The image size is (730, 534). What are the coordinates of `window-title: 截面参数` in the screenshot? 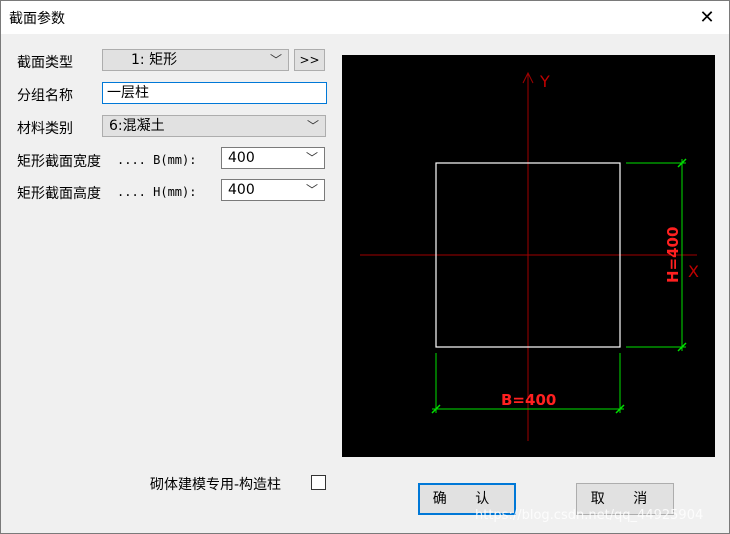 It's located at (37, 19).